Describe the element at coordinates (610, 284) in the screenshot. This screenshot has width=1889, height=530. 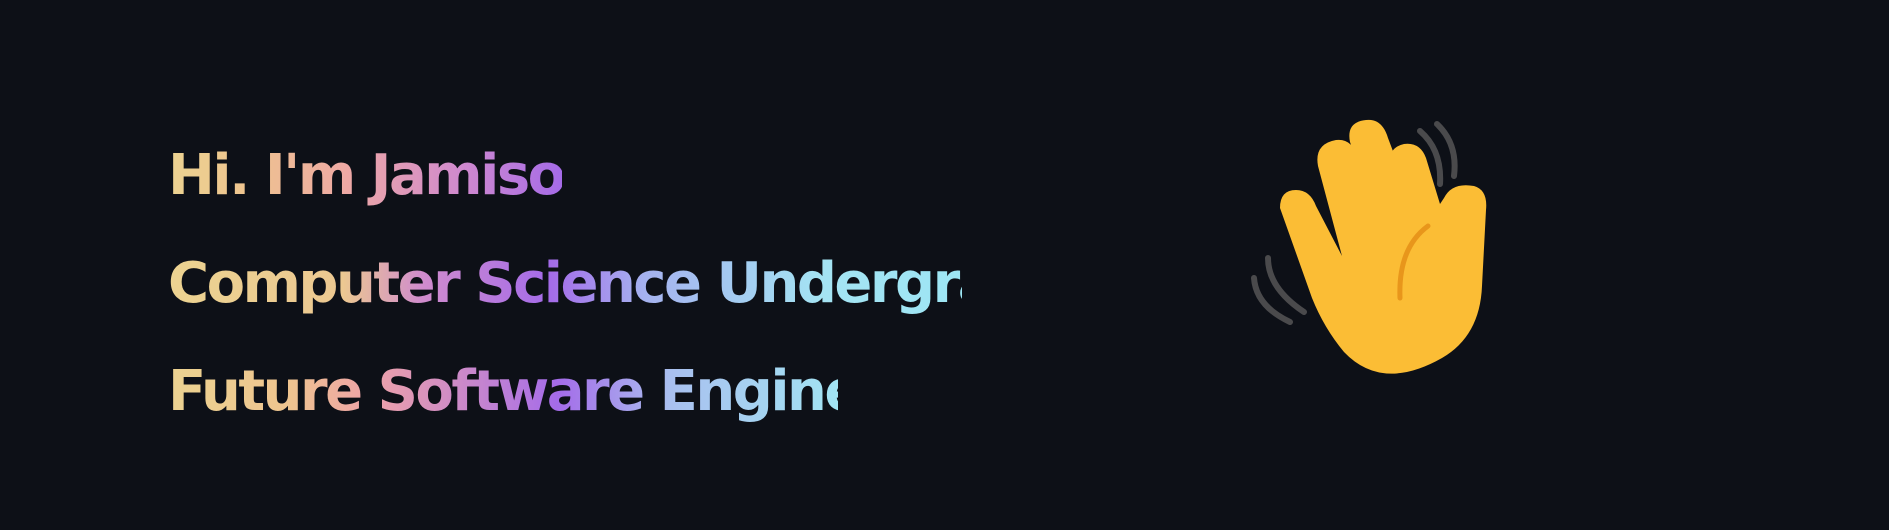
I see `role-heading: Computer Science Undergrad.` at that location.